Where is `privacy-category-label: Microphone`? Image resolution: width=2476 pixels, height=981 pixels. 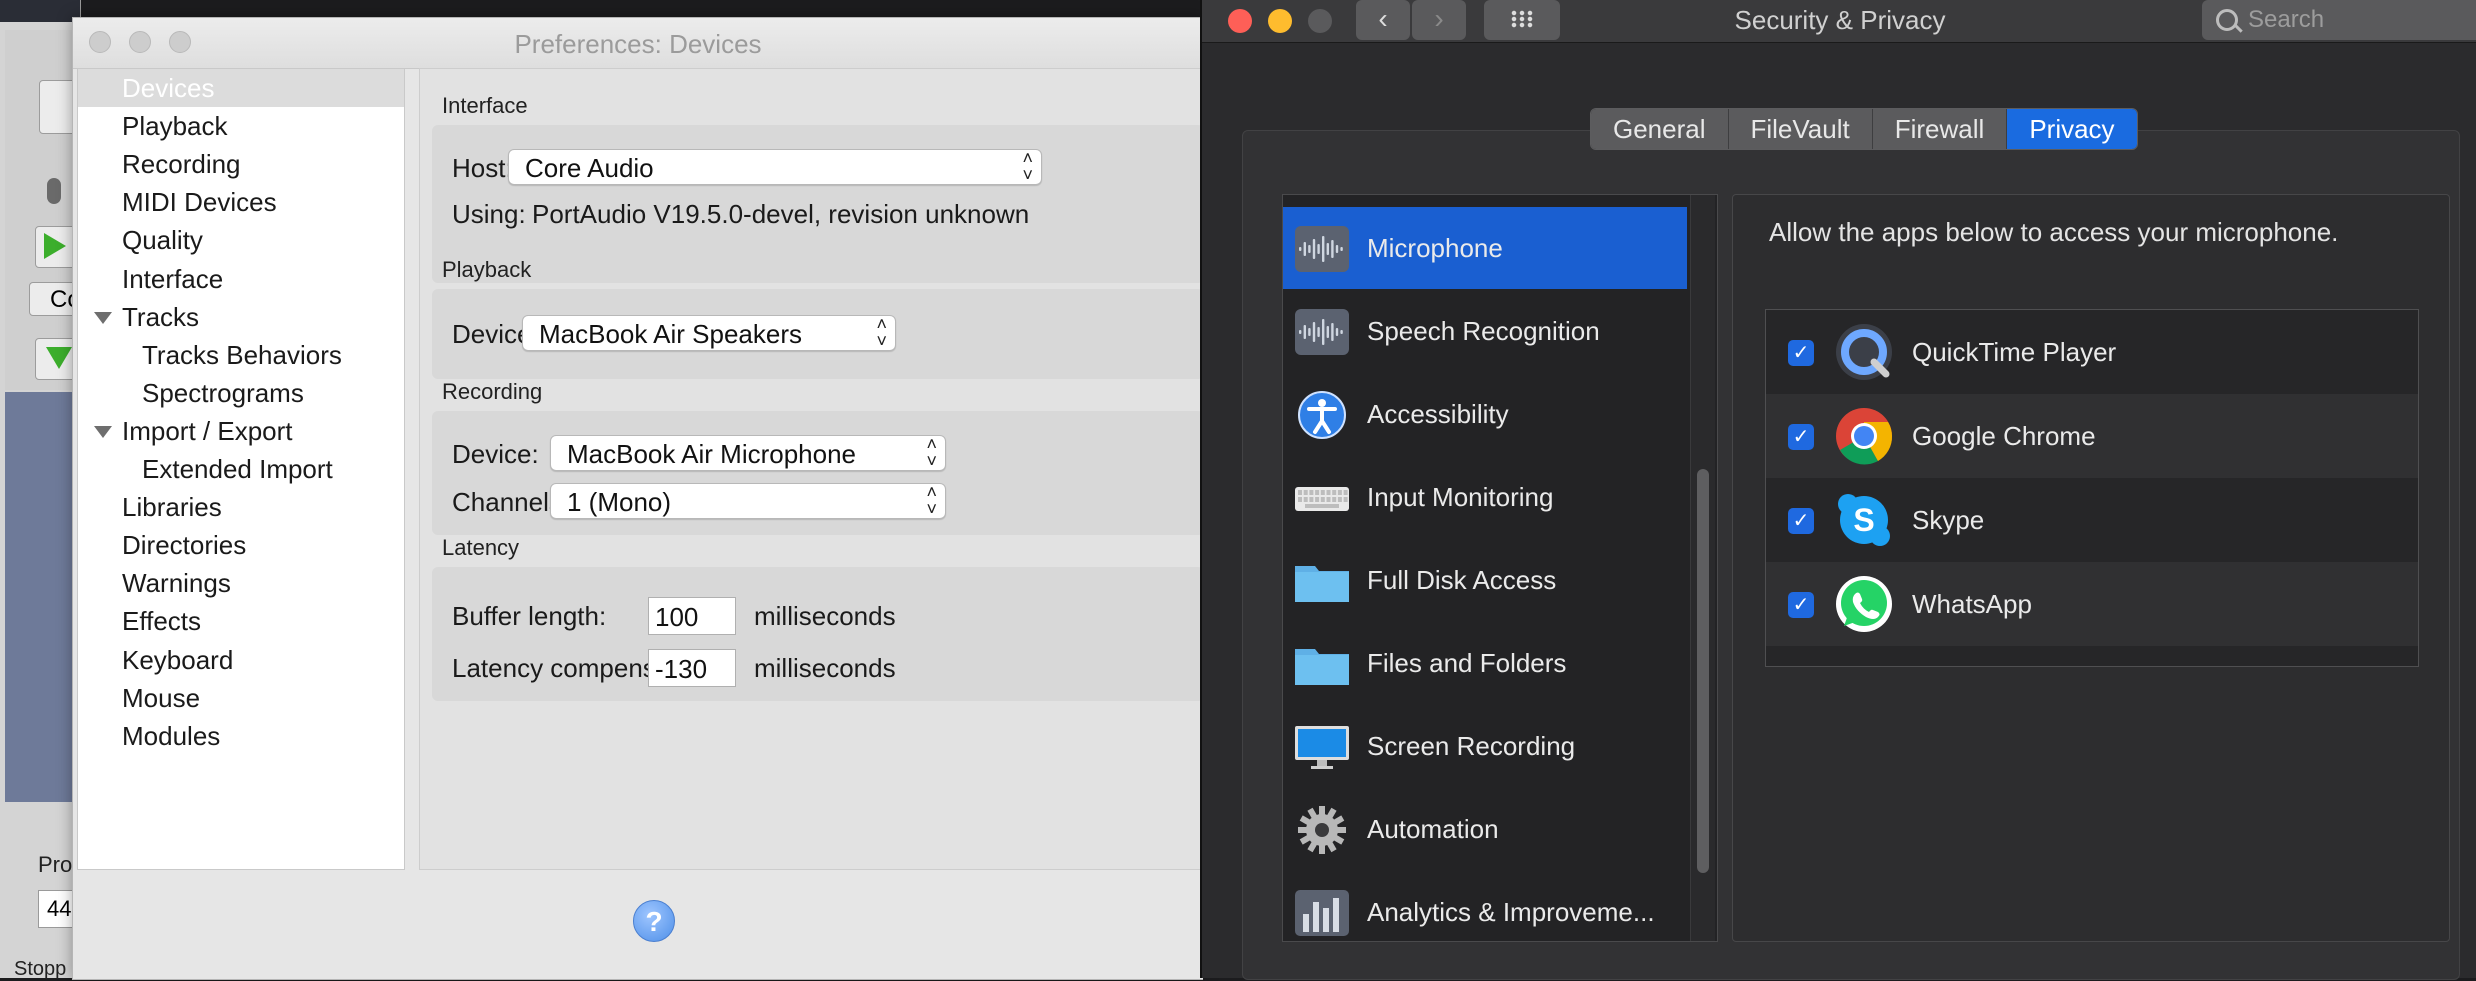 privacy-category-label: Microphone is located at coordinates (1435, 248).